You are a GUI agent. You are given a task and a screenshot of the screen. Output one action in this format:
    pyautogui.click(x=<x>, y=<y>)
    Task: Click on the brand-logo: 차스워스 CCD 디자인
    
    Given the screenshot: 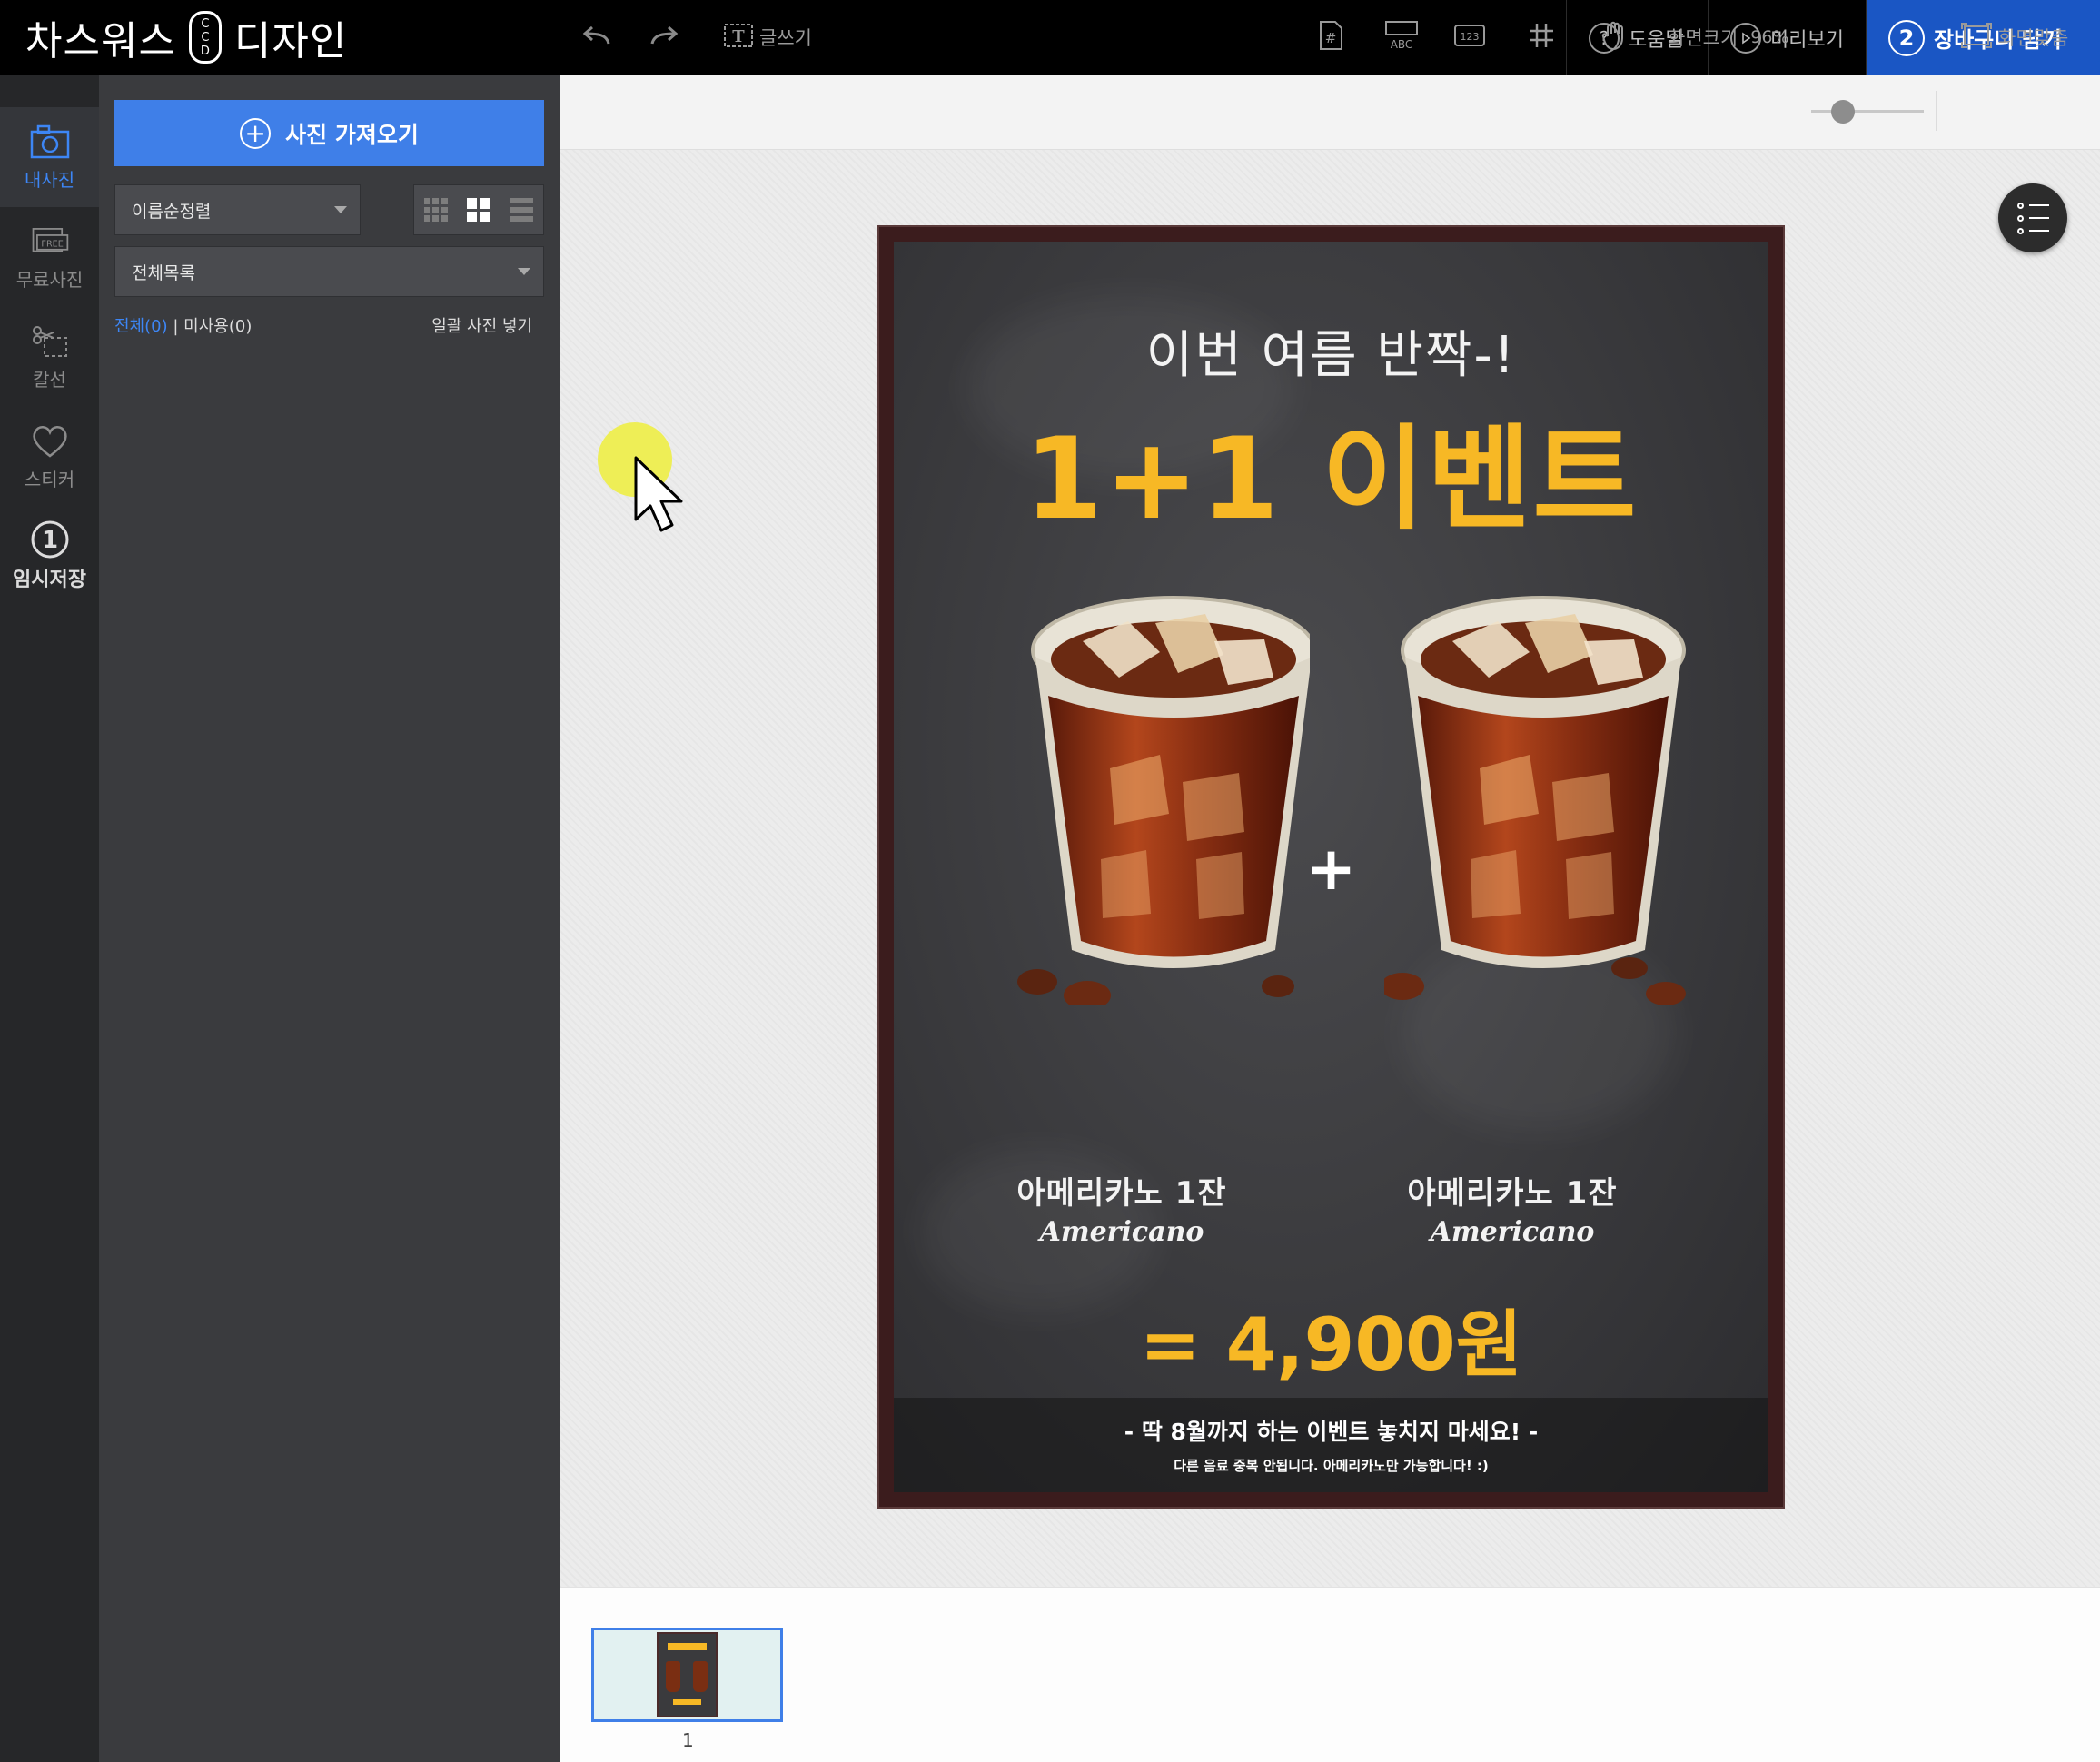 What is the action you would take?
    pyautogui.click(x=186, y=37)
    